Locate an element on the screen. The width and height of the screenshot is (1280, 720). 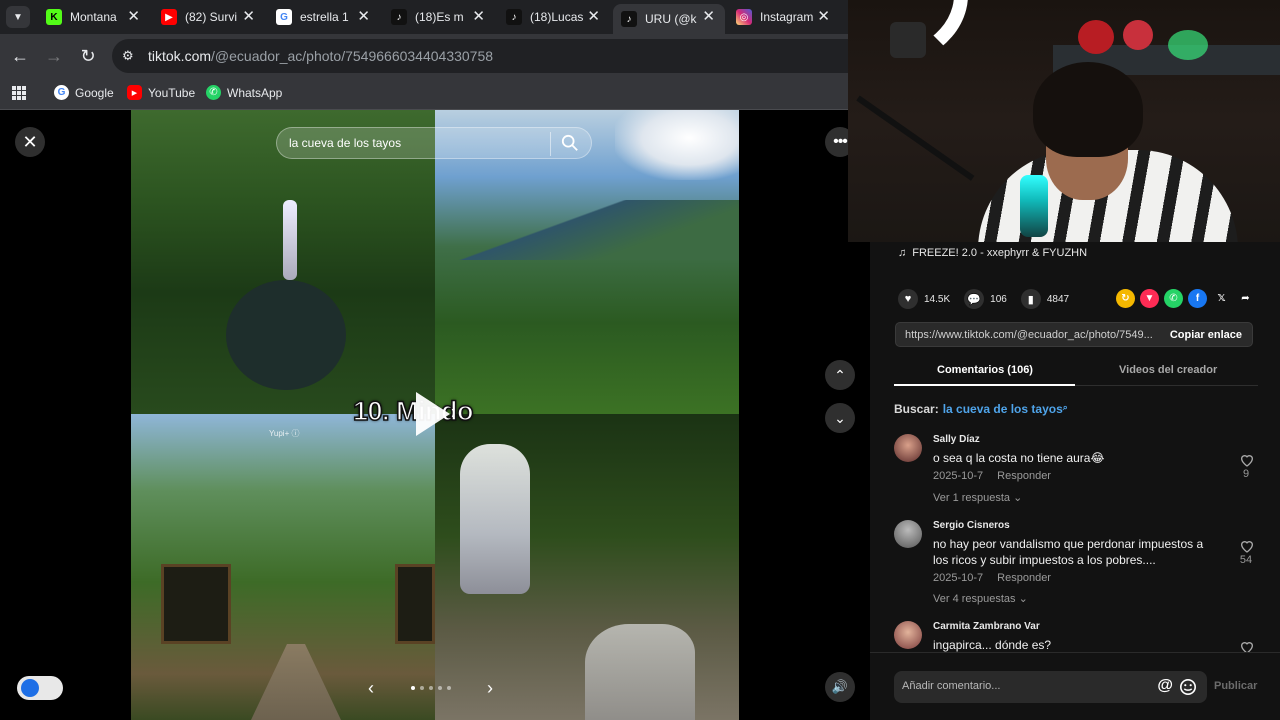
tab-label: (82) Survi is located at coordinates (211, 17).